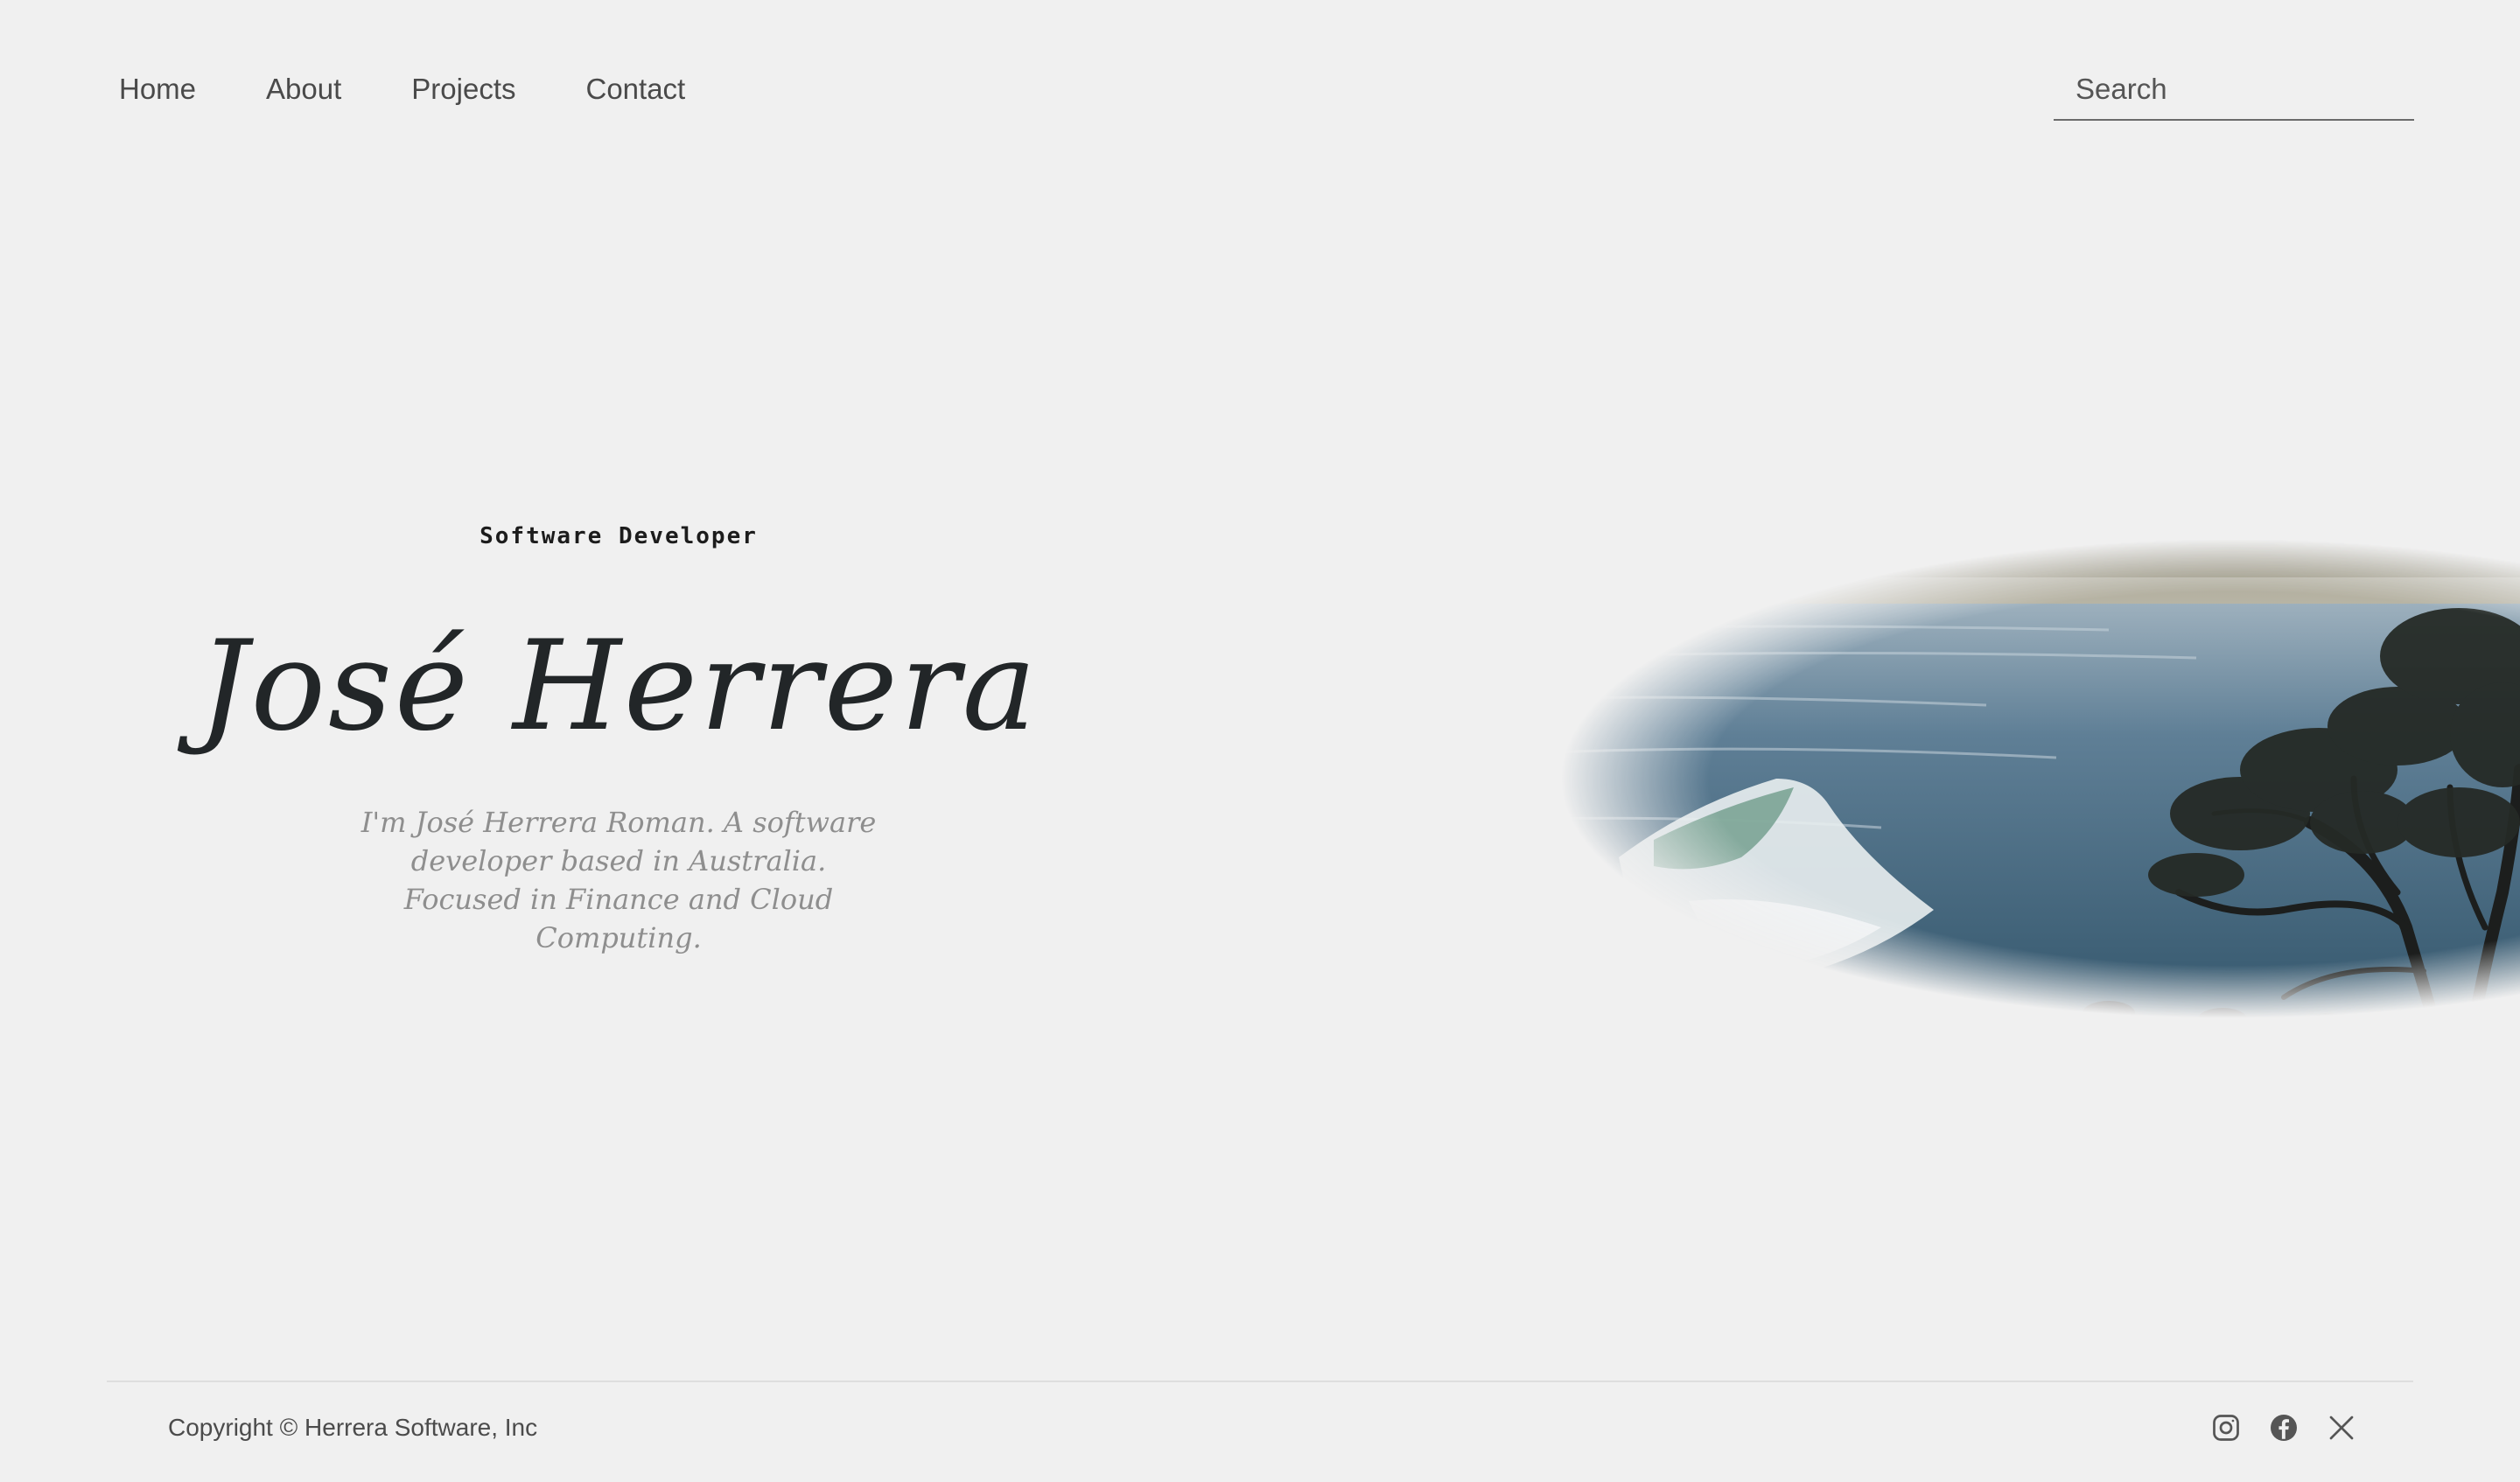  What do you see at coordinates (636, 89) in the screenshot?
I see `nav-contact-link: Contact` at bounding box center [636, 89].